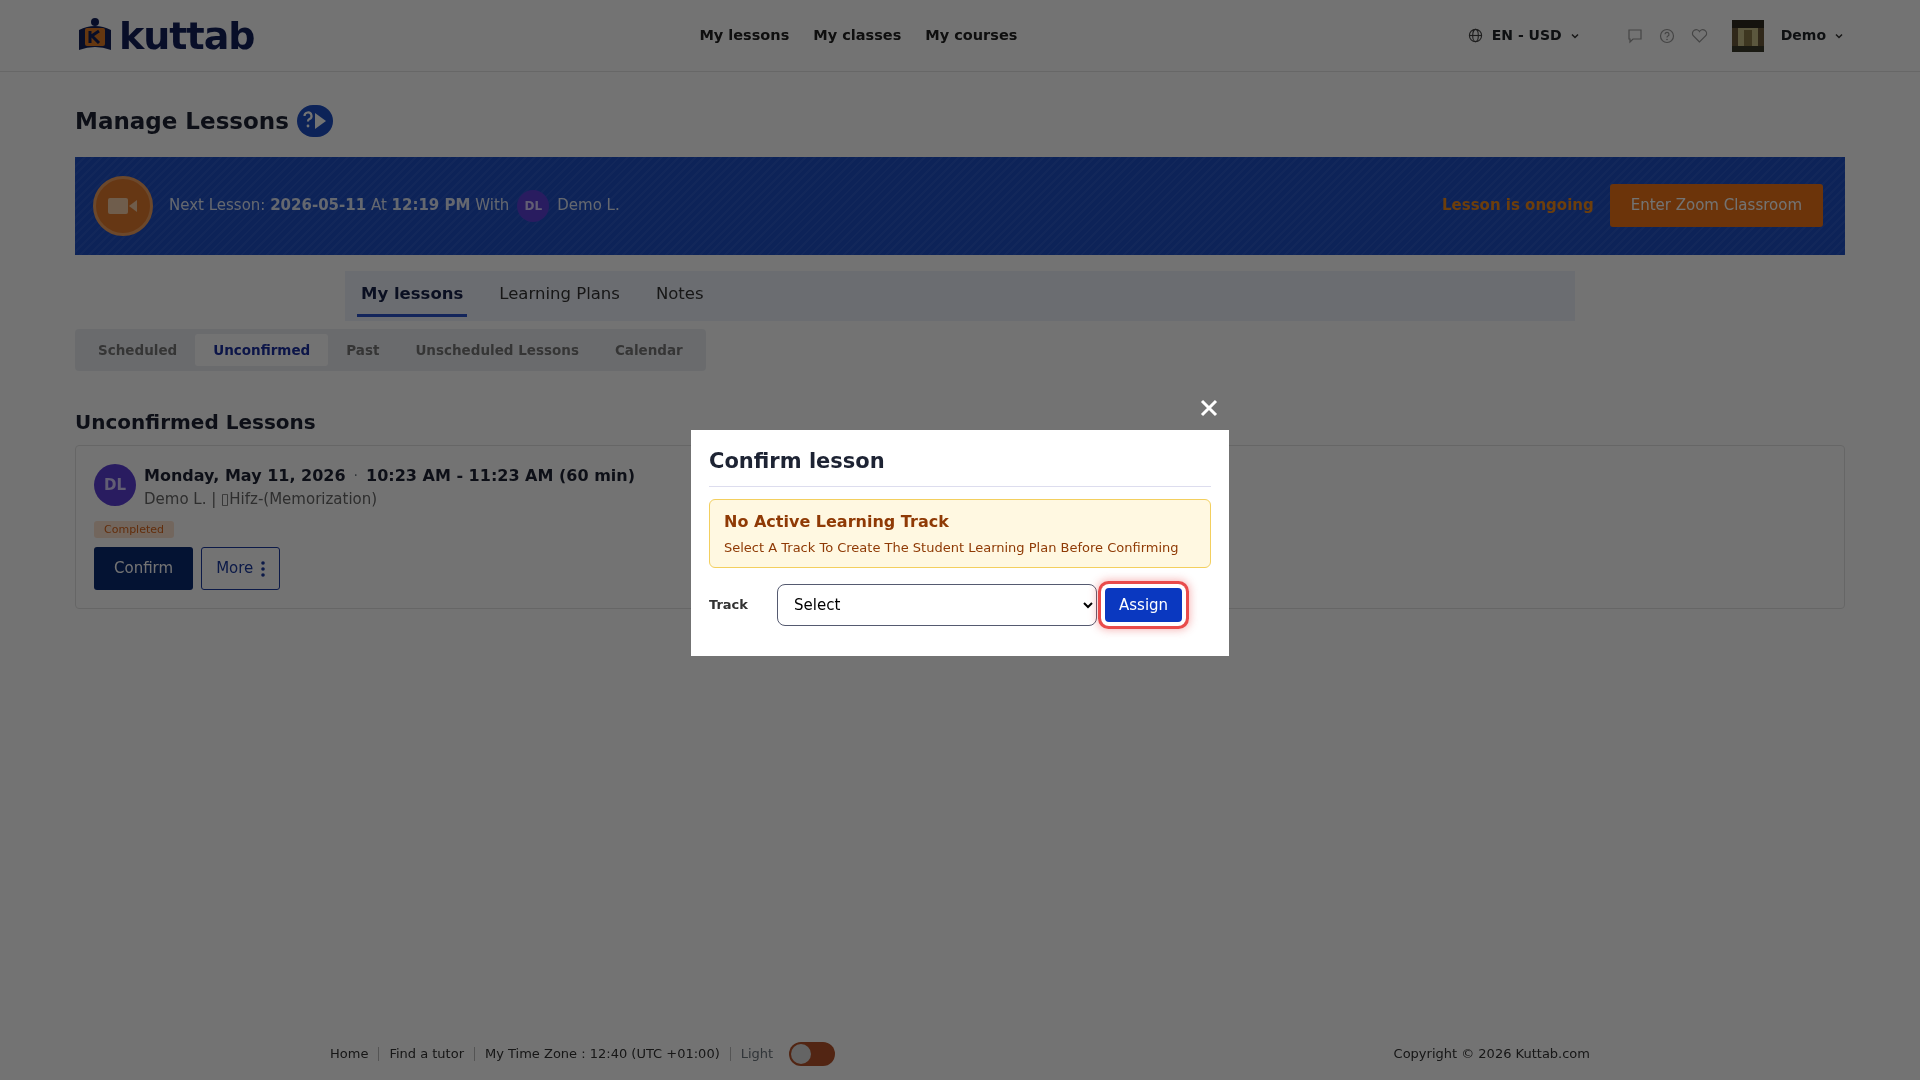 This screenshot has height=1080, width=1920. What do you see at coordinates (134, 530) in the screenshot?
I see `status-badge: Completed` at bounding box center [134, 530].